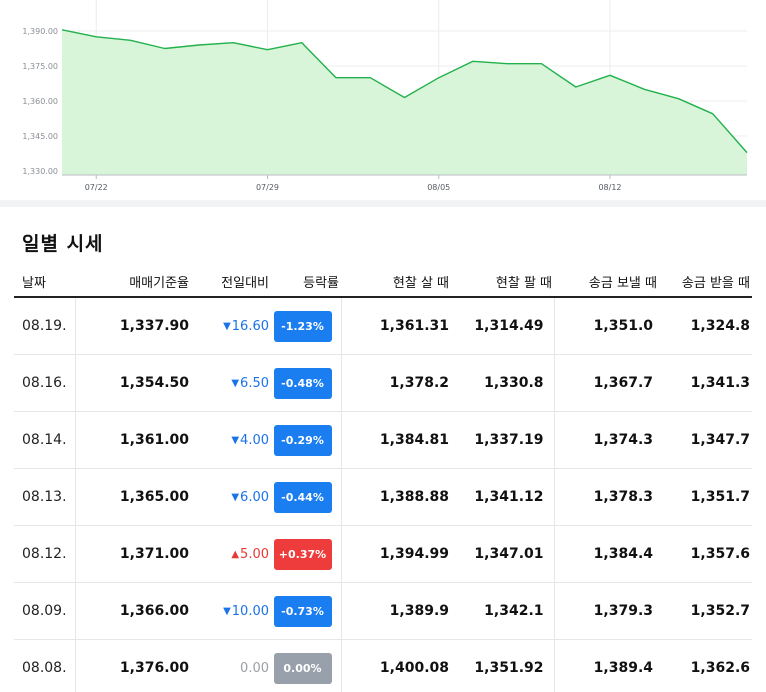  What do you see at coordinates (705, 383) in the screenshot?
I see `cell-receive: 1,341.3` at bounding box center [705, 383].